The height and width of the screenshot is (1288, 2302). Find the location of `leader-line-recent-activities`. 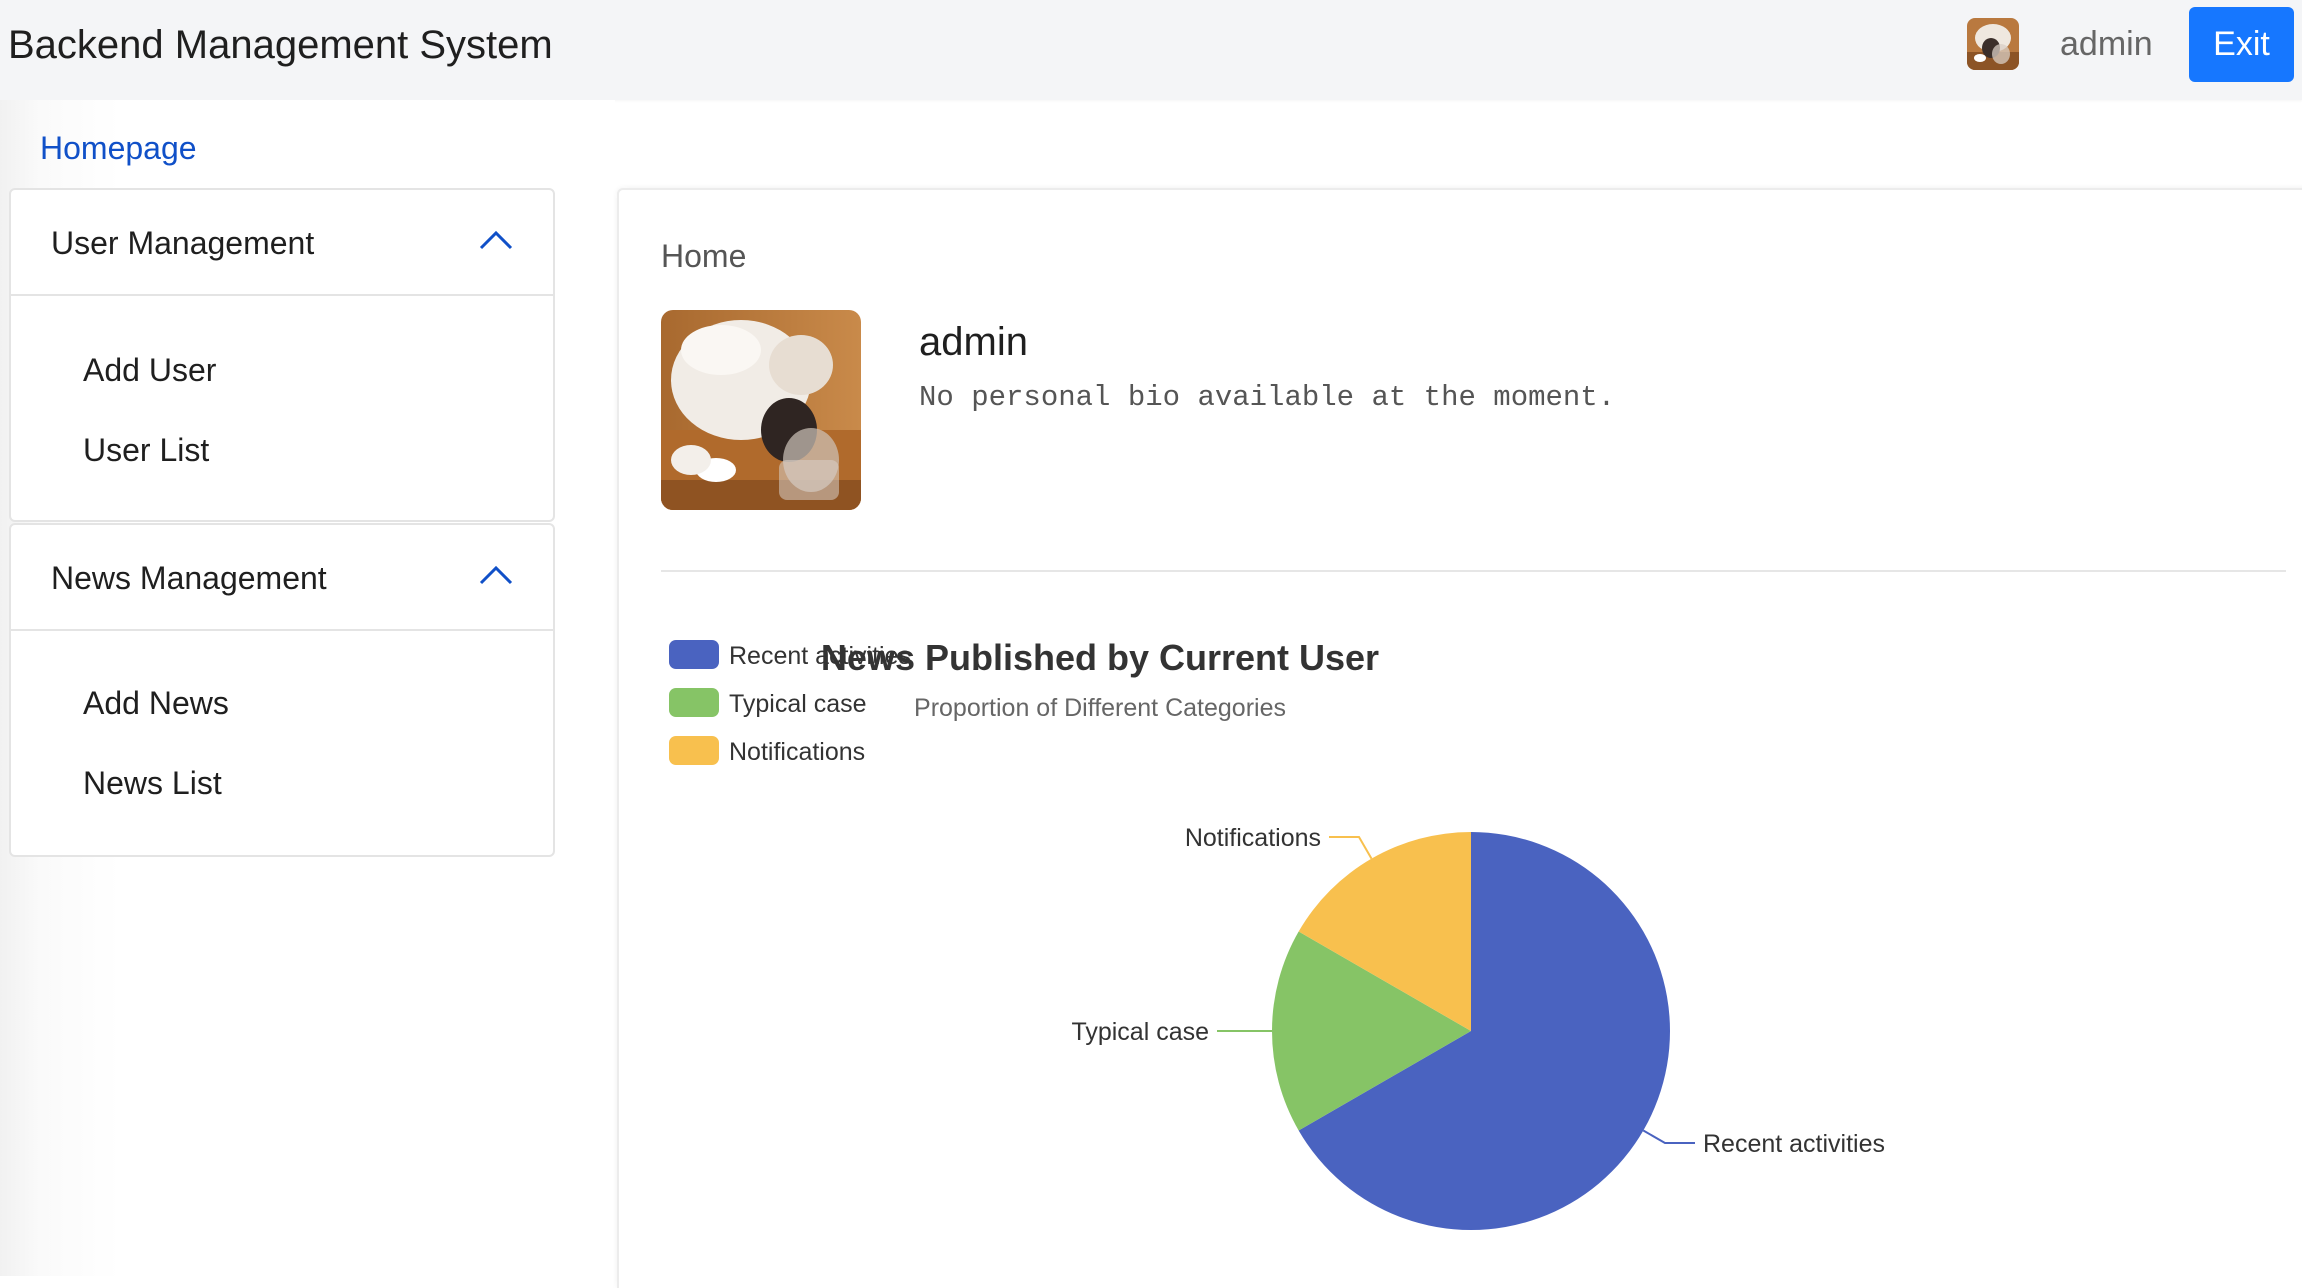

leader-line-recent-activities is located at coordinates (1668, 1136).